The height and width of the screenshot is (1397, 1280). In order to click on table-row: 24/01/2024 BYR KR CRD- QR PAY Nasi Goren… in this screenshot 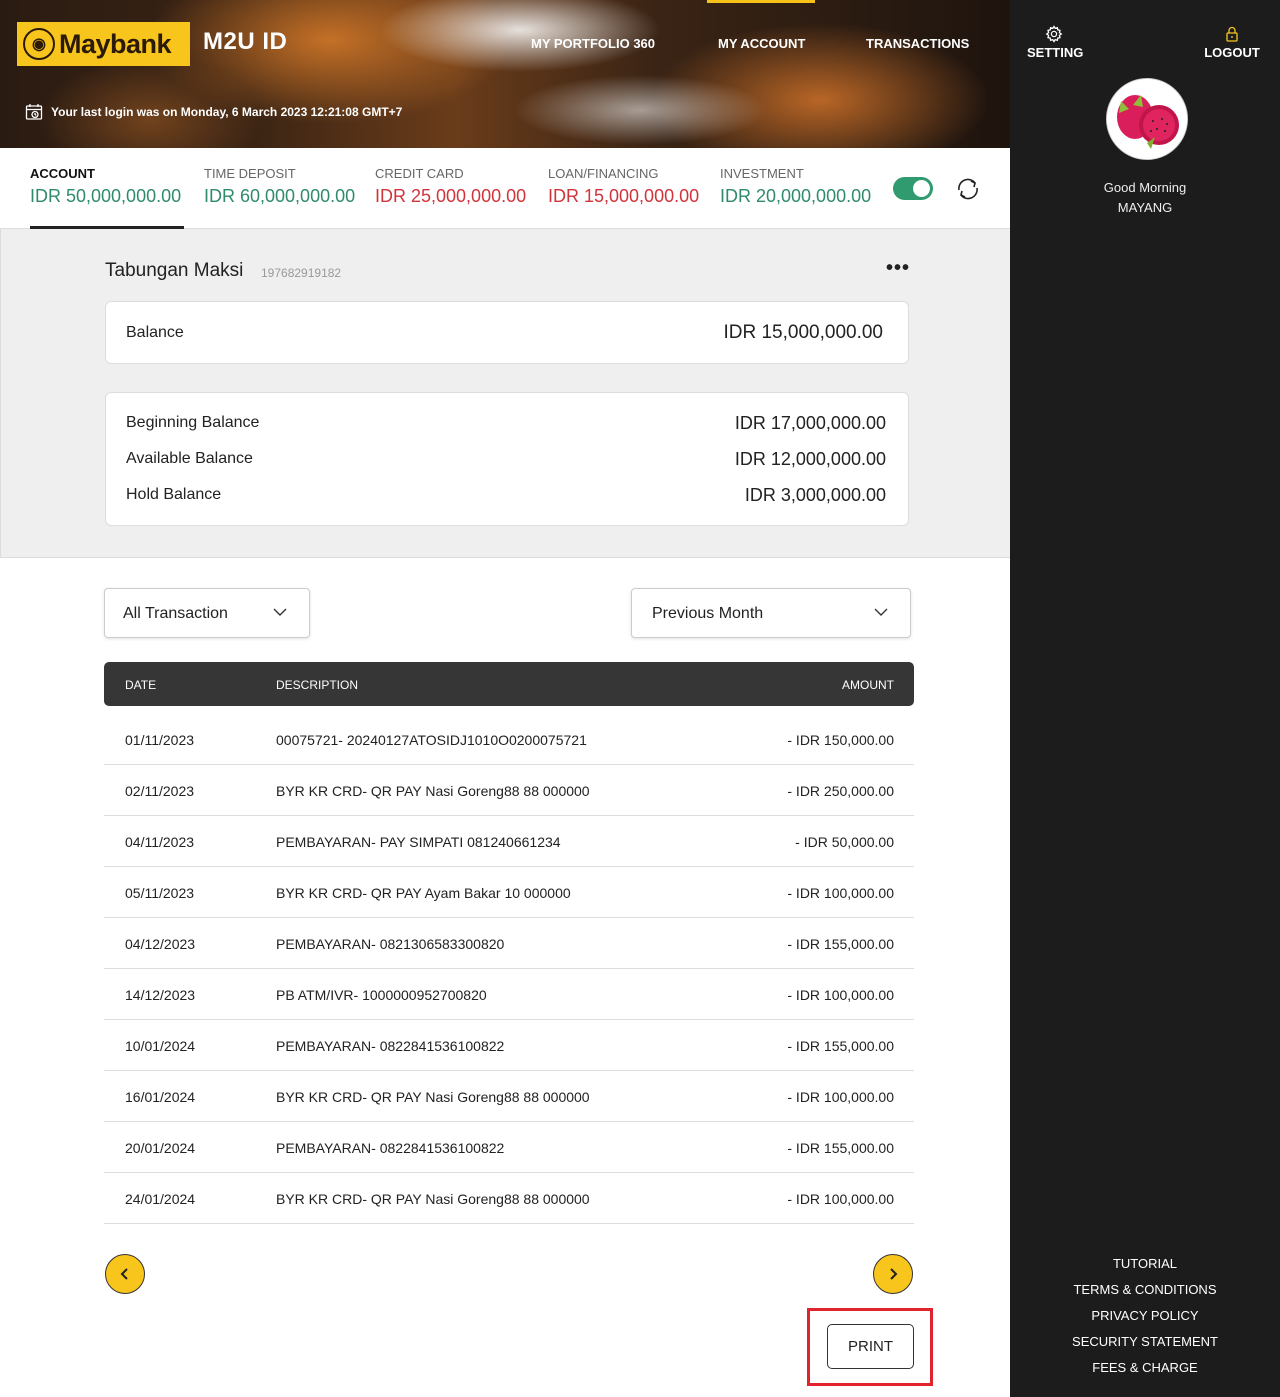, I will do `click(509, 1198)`.